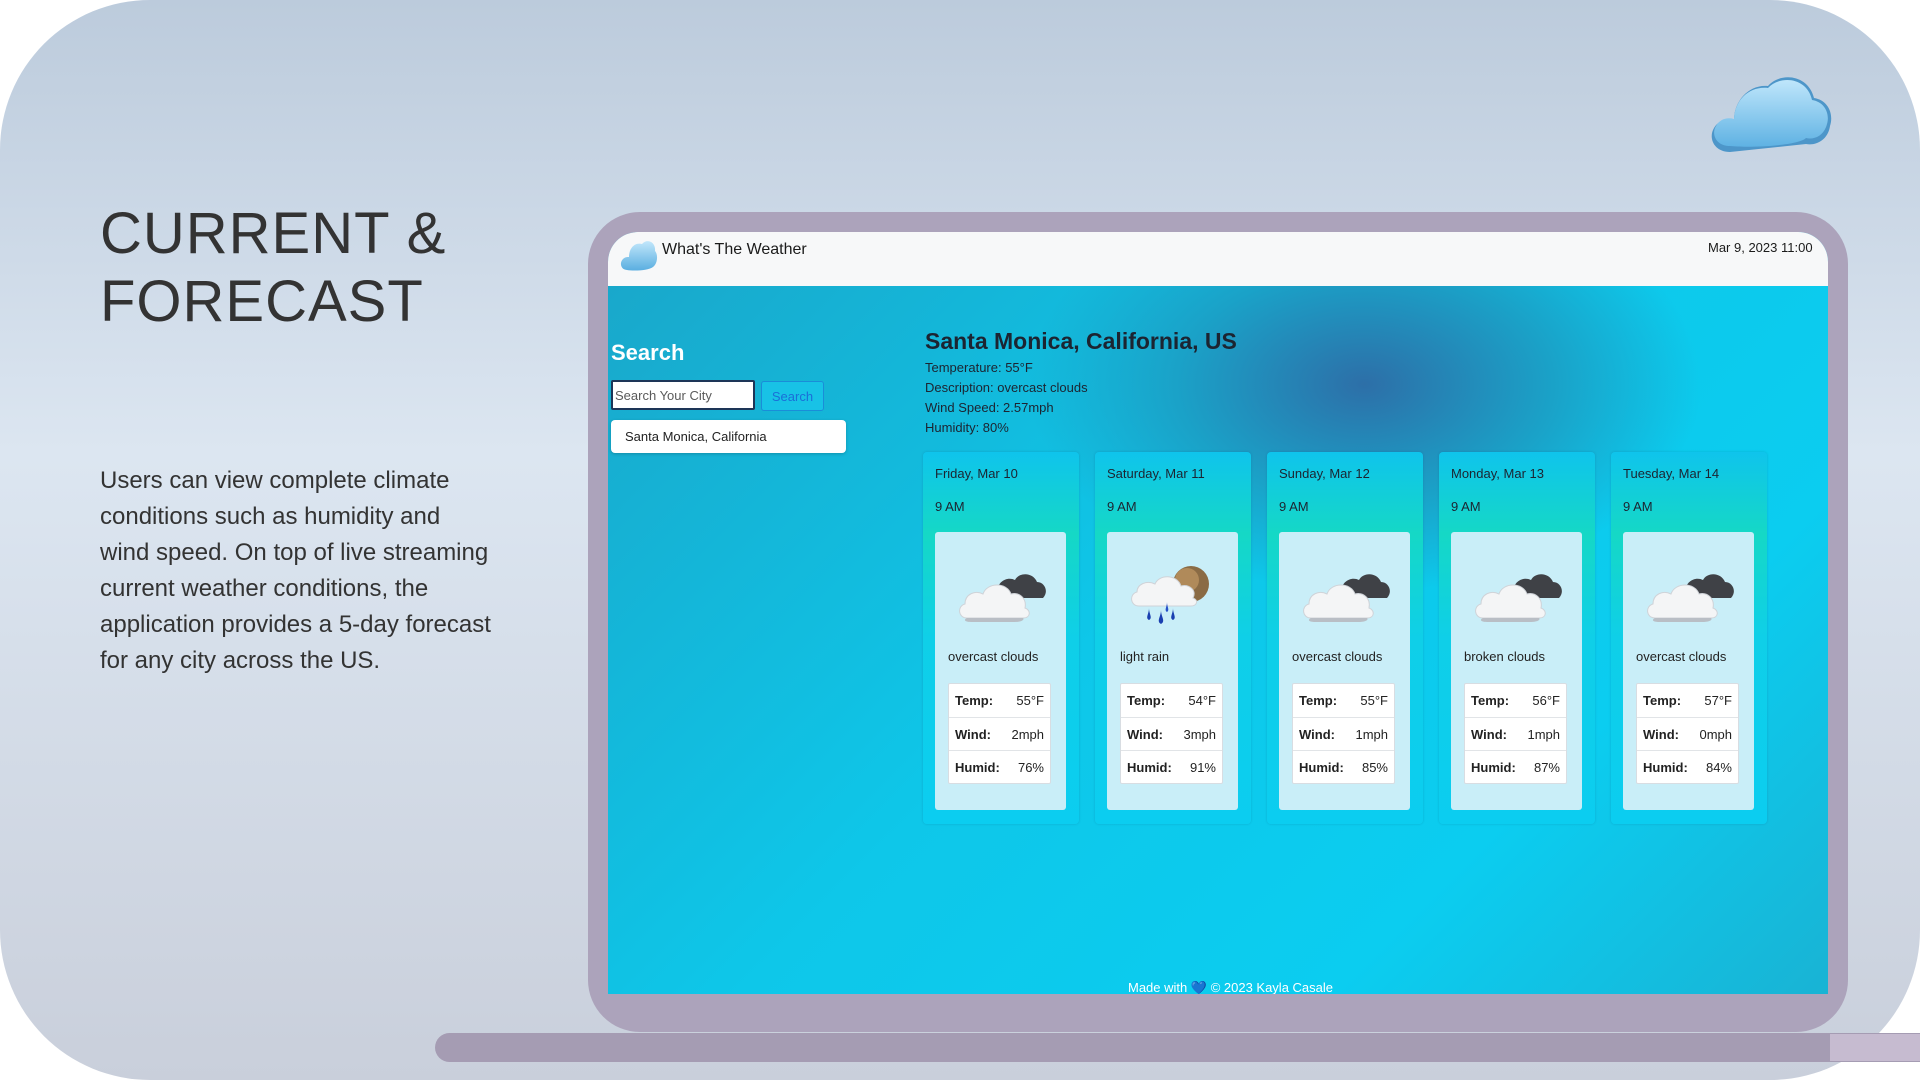 This screenshot has width=1920, height=1080. Describe the element at coordinates (1170, 595) in the screenshot. I see `light-rain-icon` at that location.